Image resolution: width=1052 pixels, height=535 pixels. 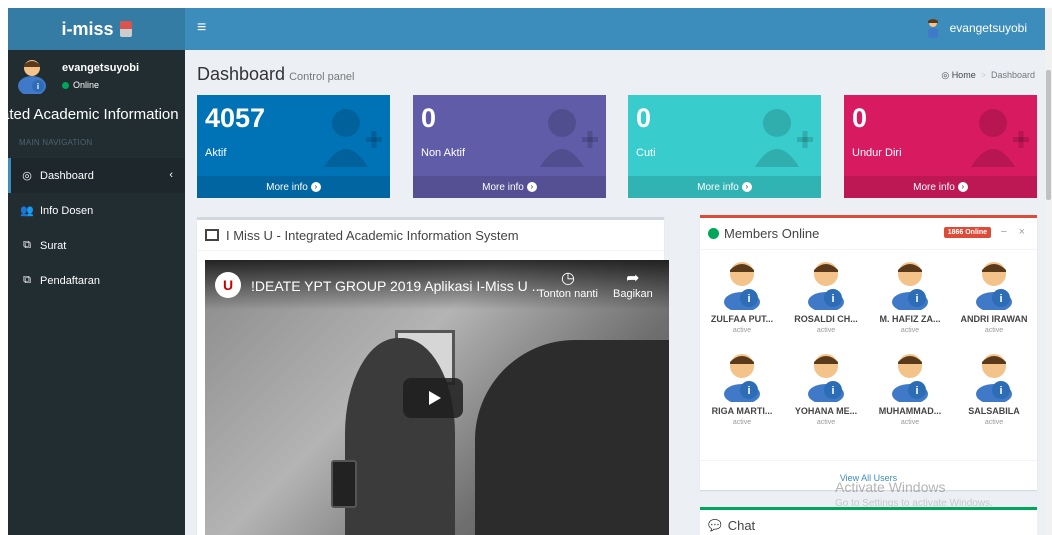 I want to click on play-button, so click(x=433, y=398).